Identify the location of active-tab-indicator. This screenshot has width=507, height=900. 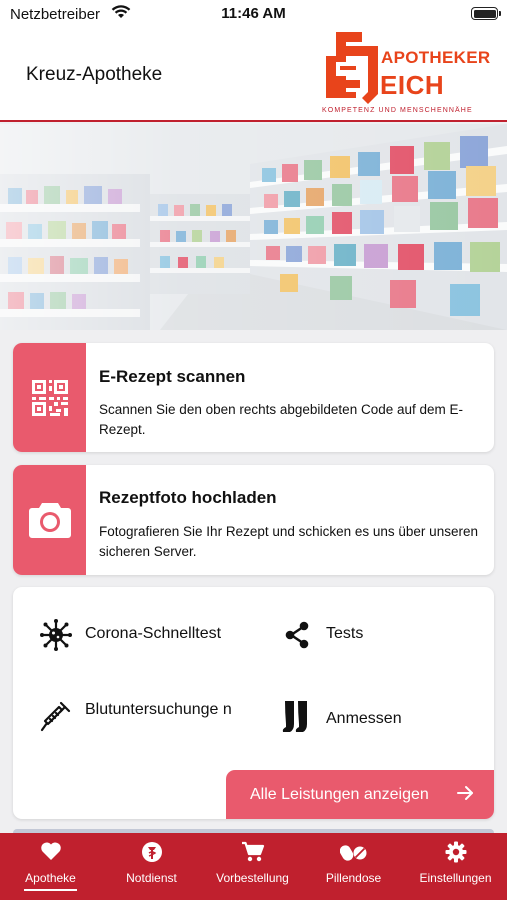
(50, 890).